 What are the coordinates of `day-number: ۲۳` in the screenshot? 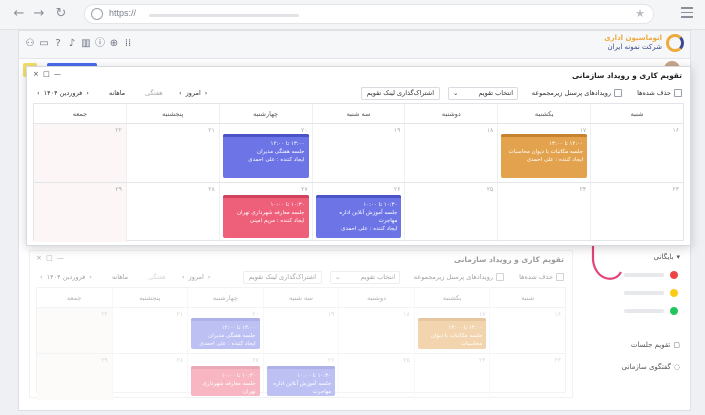 It's located at (675, 189).